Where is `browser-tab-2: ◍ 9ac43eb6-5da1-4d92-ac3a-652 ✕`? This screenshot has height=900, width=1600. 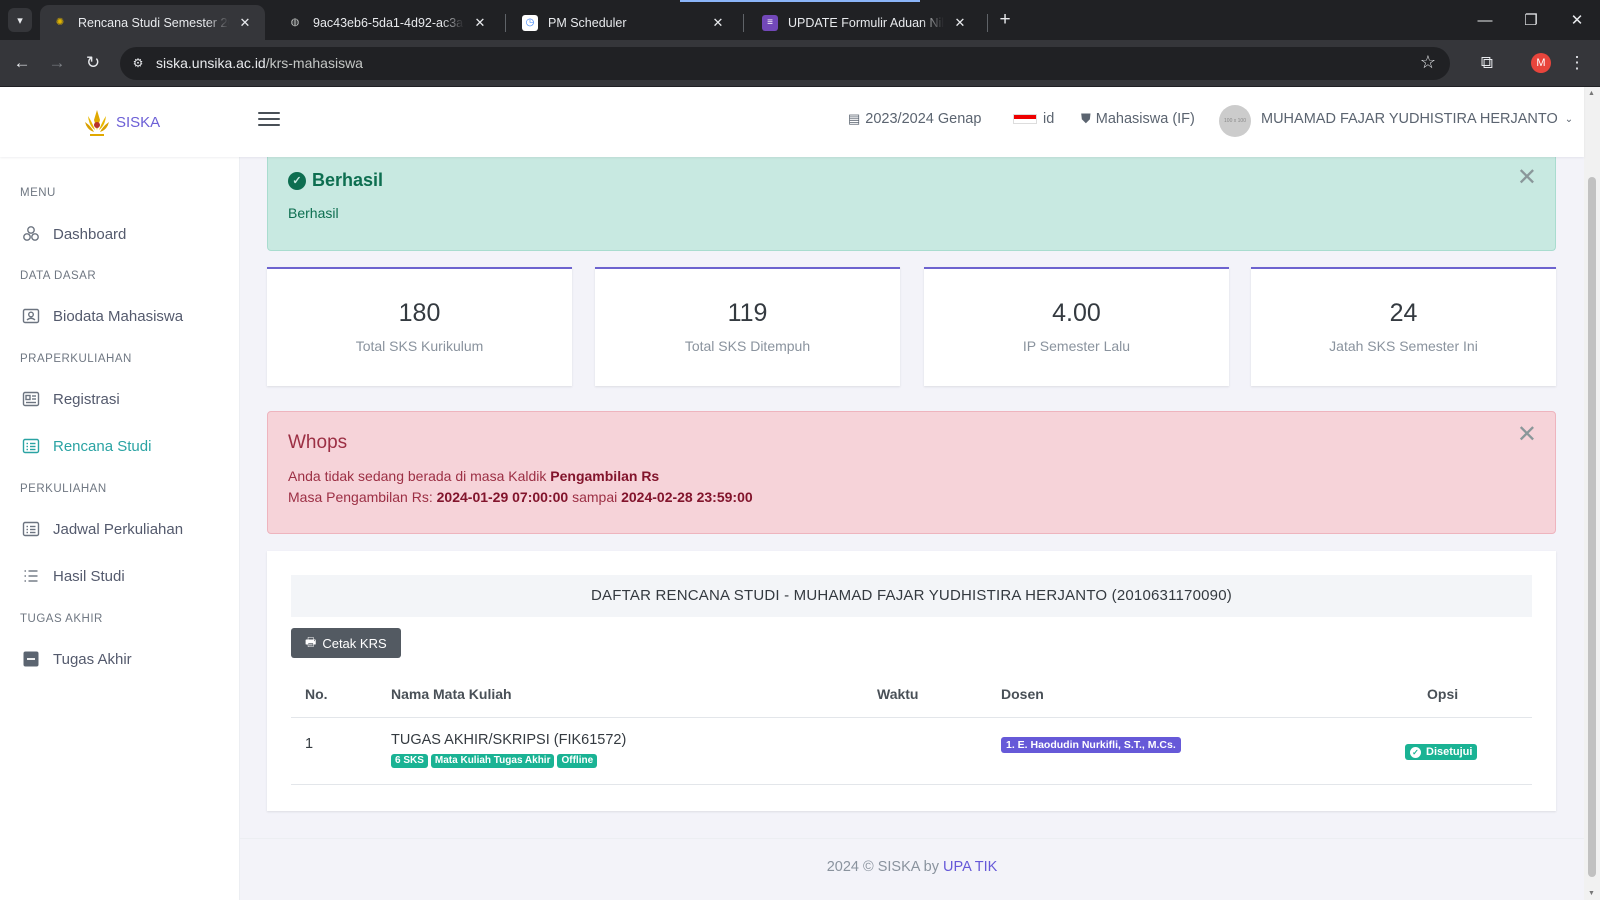 browser-tab-2: ◍ 9ac43eb6-5da1-4d92-ac3a-652 ✕ is located at coordinates (387, 22).